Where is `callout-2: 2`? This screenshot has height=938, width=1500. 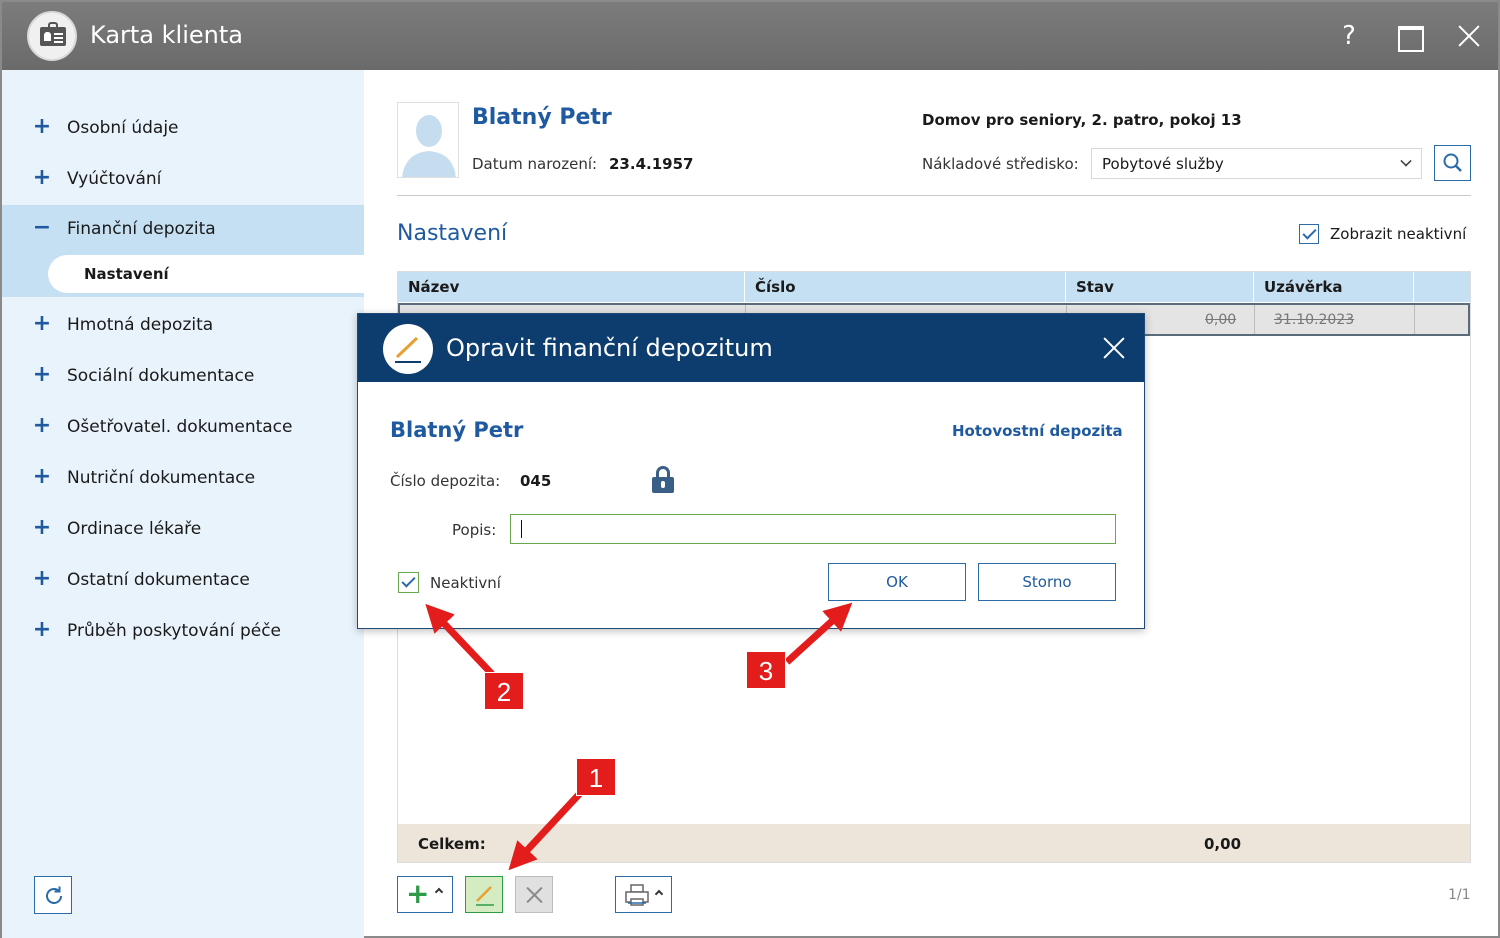 callout-2: 2 is located at coordinates (504, 691).